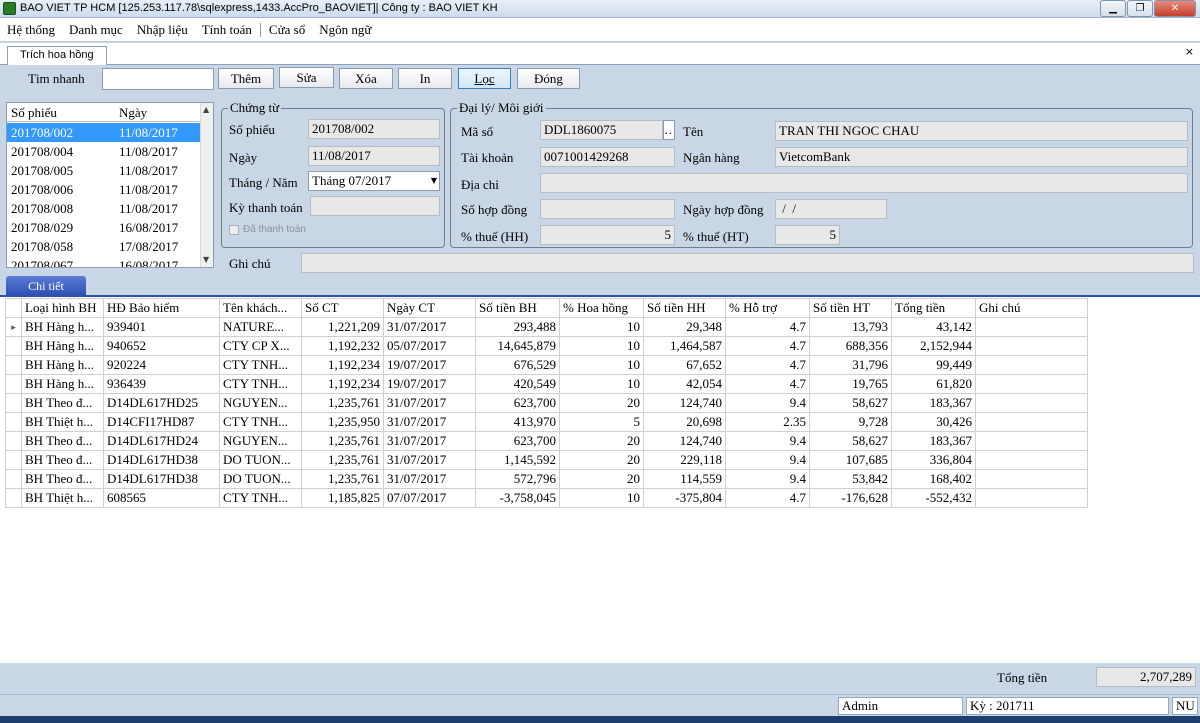 The width and height of the screenshot is (1200, 723). I want to click on voucher-row: 201708/005 11/08/2017, so click(104, 170).